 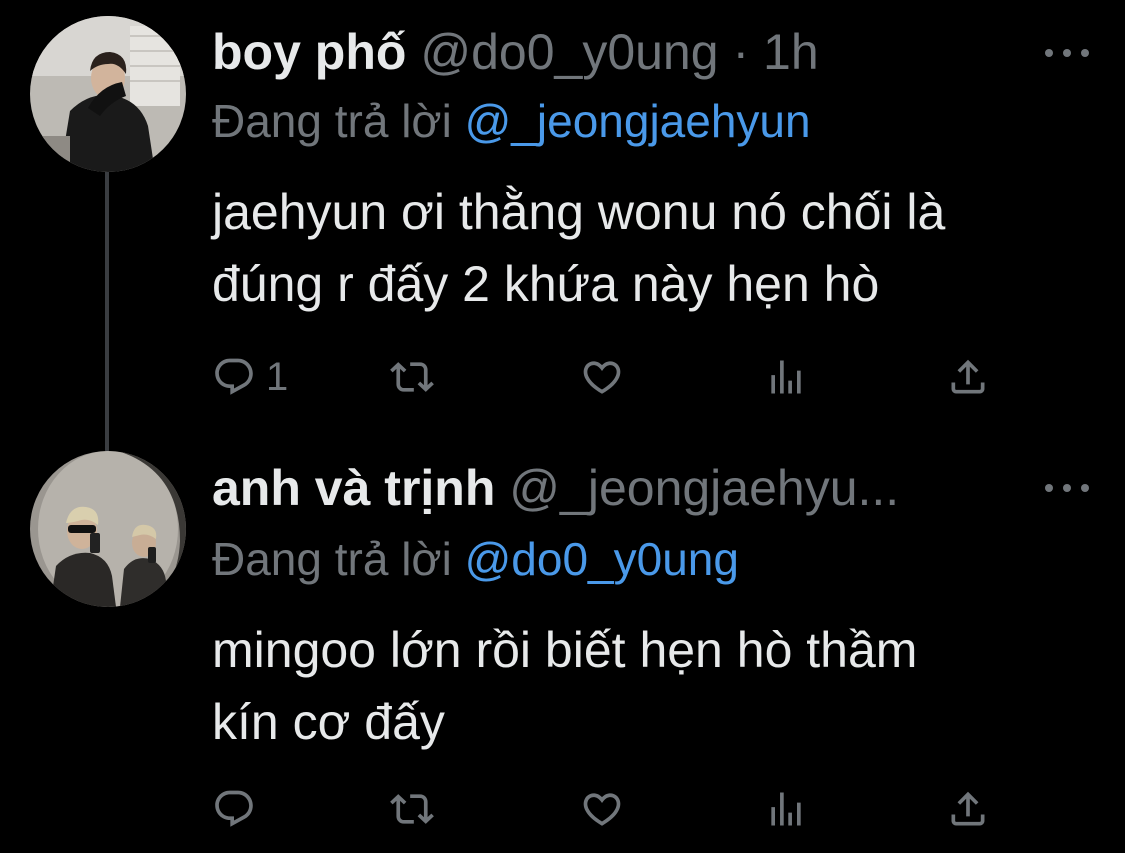 I want to click on reply-mention-link: @_jeongjaehyun, so click(x=638, y=121).